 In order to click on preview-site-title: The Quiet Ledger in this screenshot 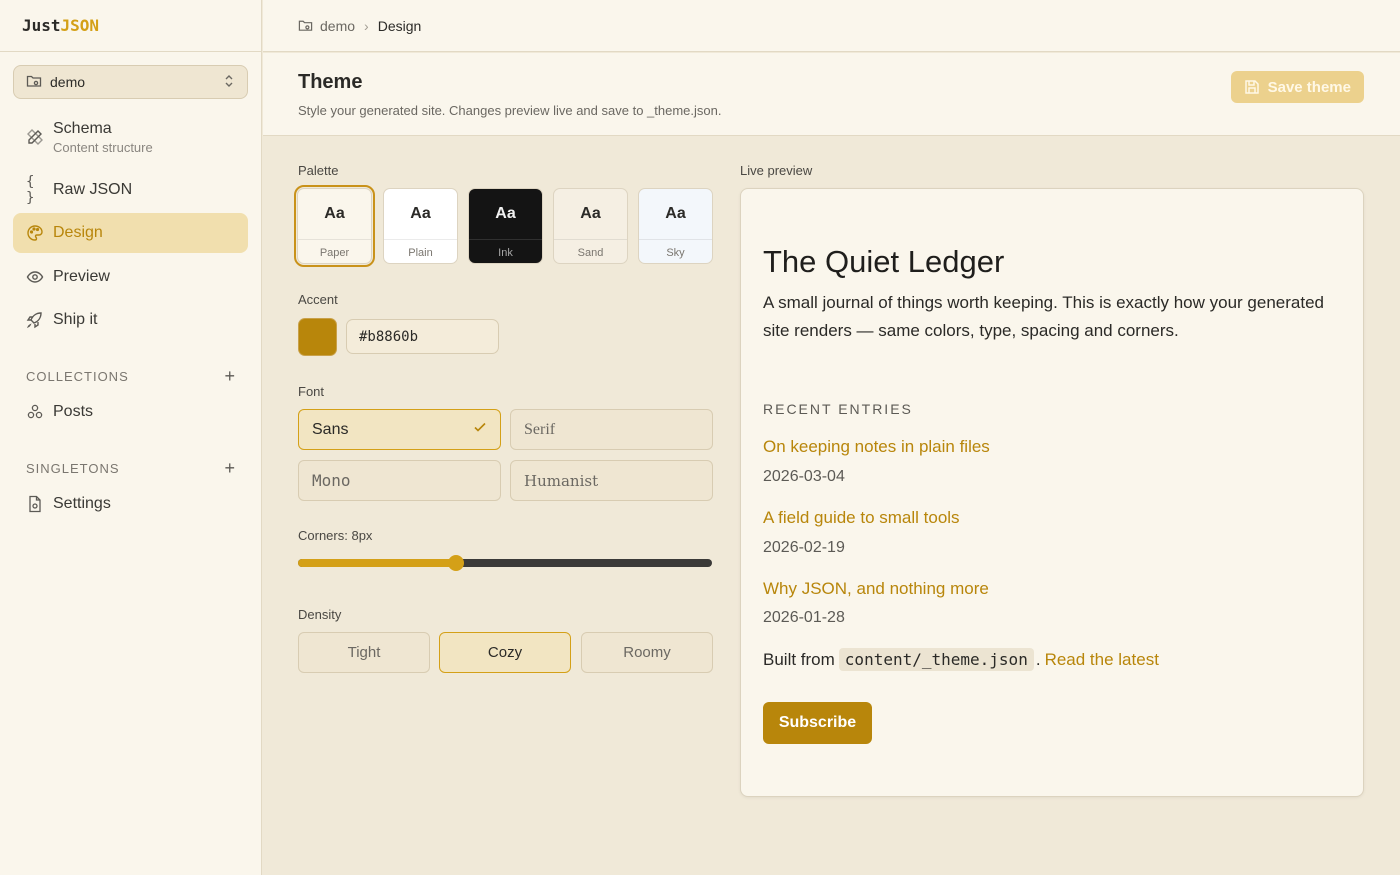, I will do `click(884, 261)`.